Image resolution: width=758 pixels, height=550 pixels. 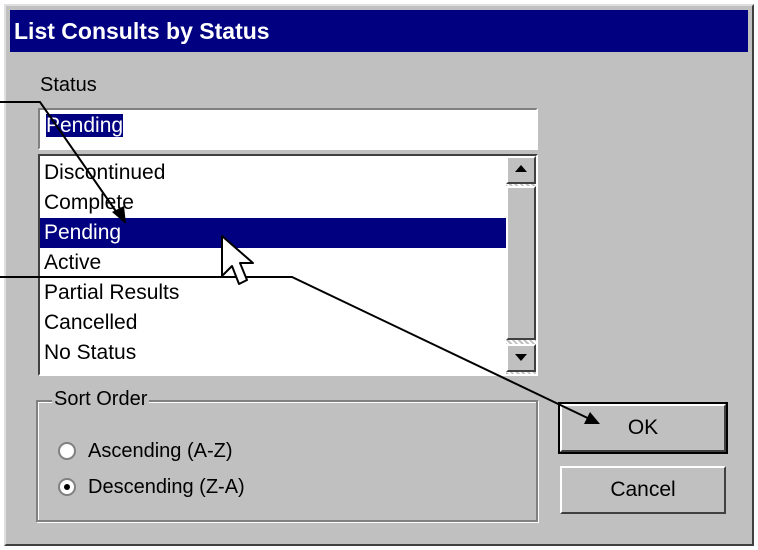 I want to click on cancel-button: Cancel, so click(x=643, y=490).